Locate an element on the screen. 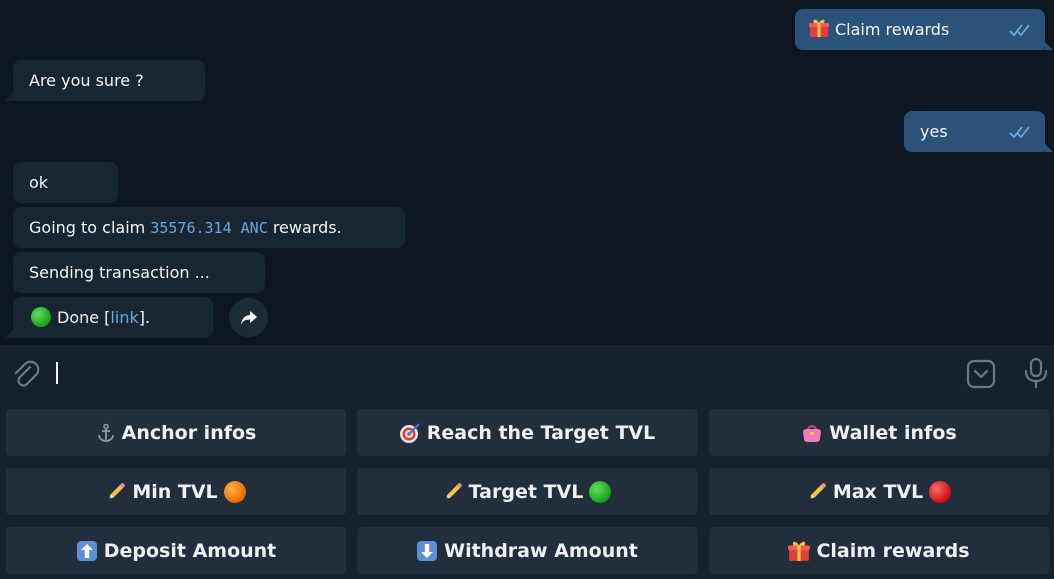 The image size is (1054, 579). button-label: Anchor infos is located at coordinates (189, 432).